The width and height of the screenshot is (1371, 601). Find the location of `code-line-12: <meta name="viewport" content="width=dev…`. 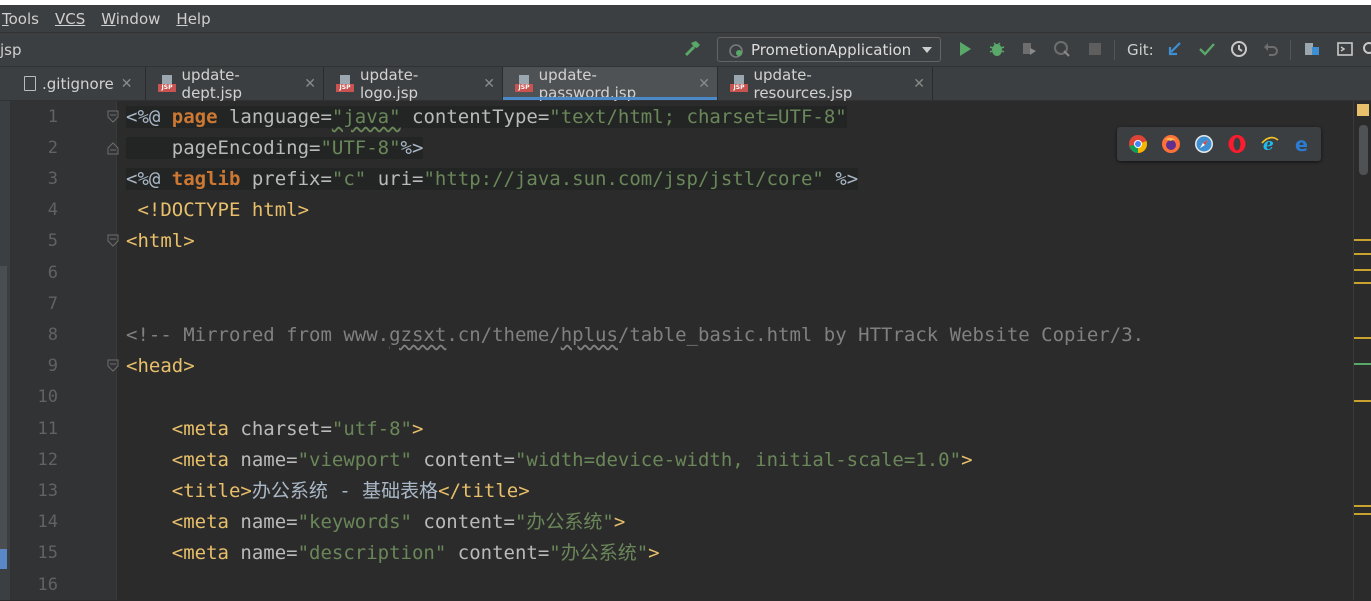

code-line-12: <meta name="viewport" content="width=dev… is located at coordinates (549, 460).